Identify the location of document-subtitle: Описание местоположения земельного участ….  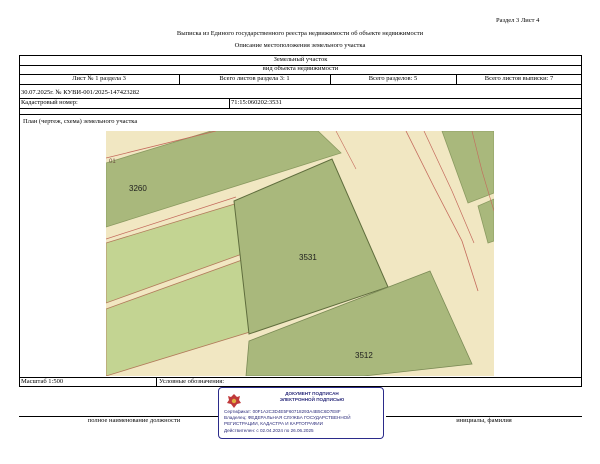
(300, 45).